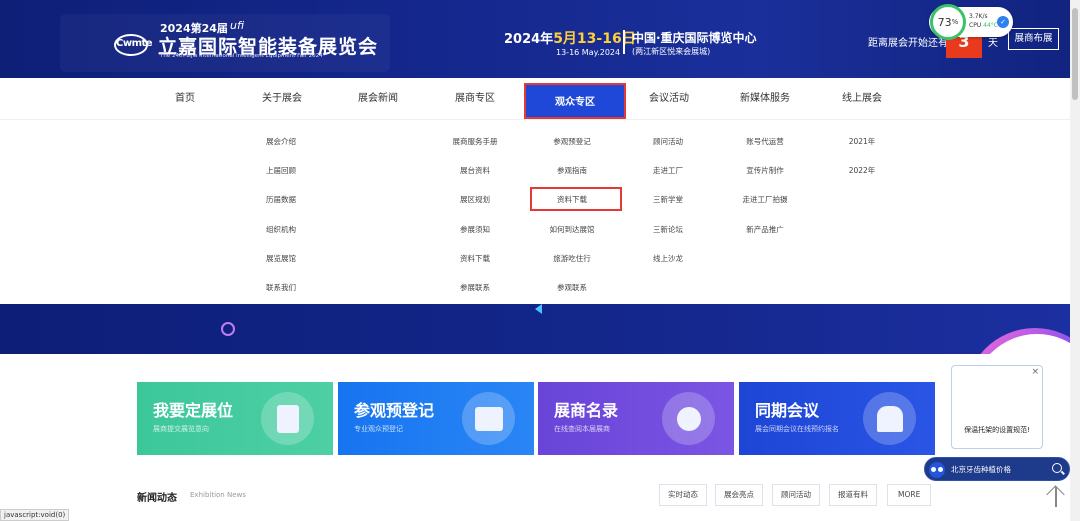  I want to click on card-exhibitor-directory: 展商名录 在线查阅本届展商, so click(636, 418).